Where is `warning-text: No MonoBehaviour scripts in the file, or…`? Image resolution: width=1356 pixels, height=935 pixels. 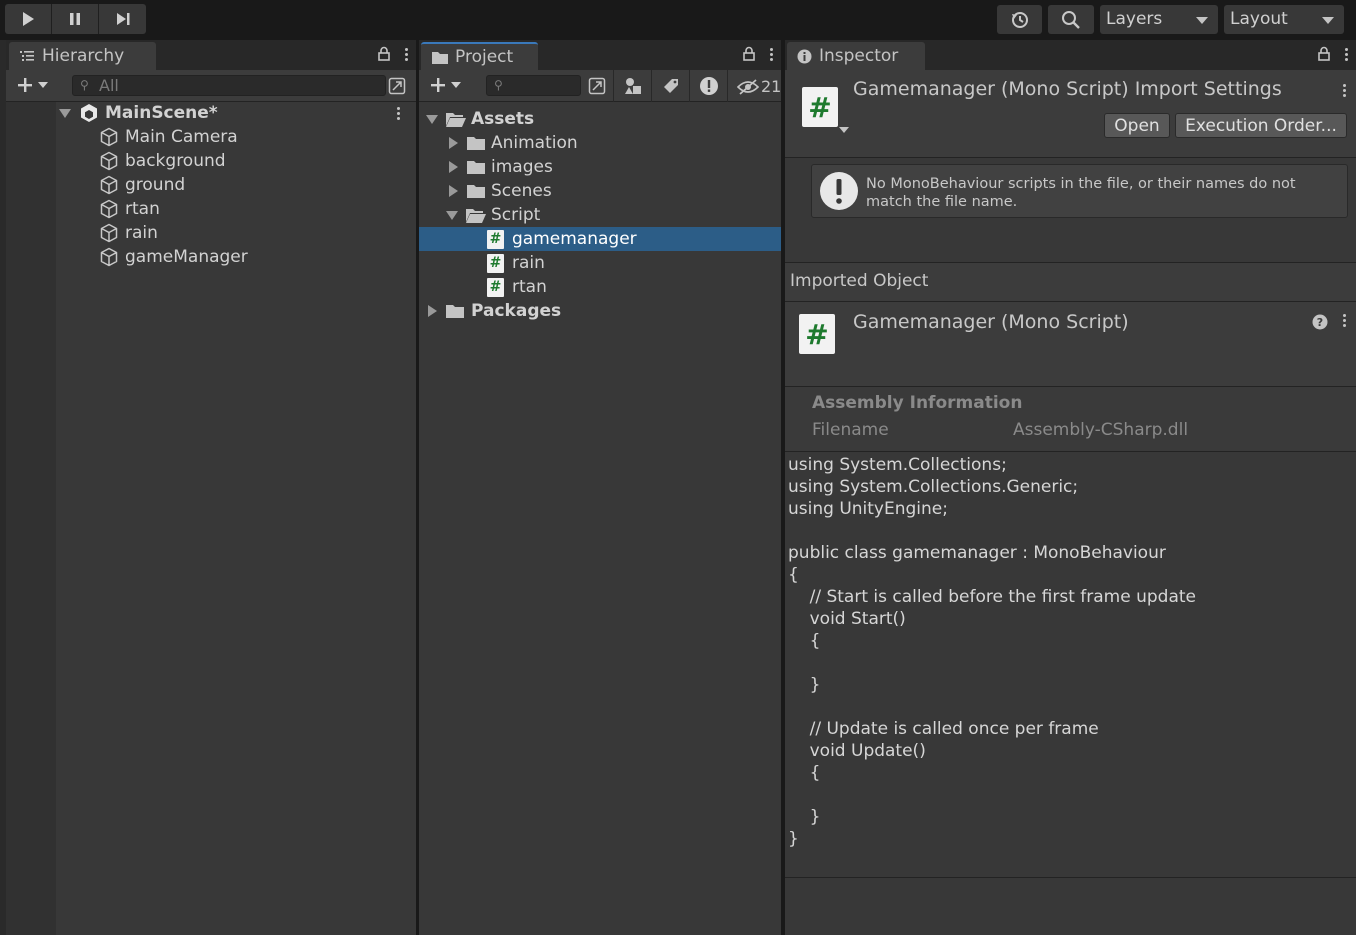
warning-text: No MonoBehaviour scripts in the file, or… is located at coordinates (1101, 193).